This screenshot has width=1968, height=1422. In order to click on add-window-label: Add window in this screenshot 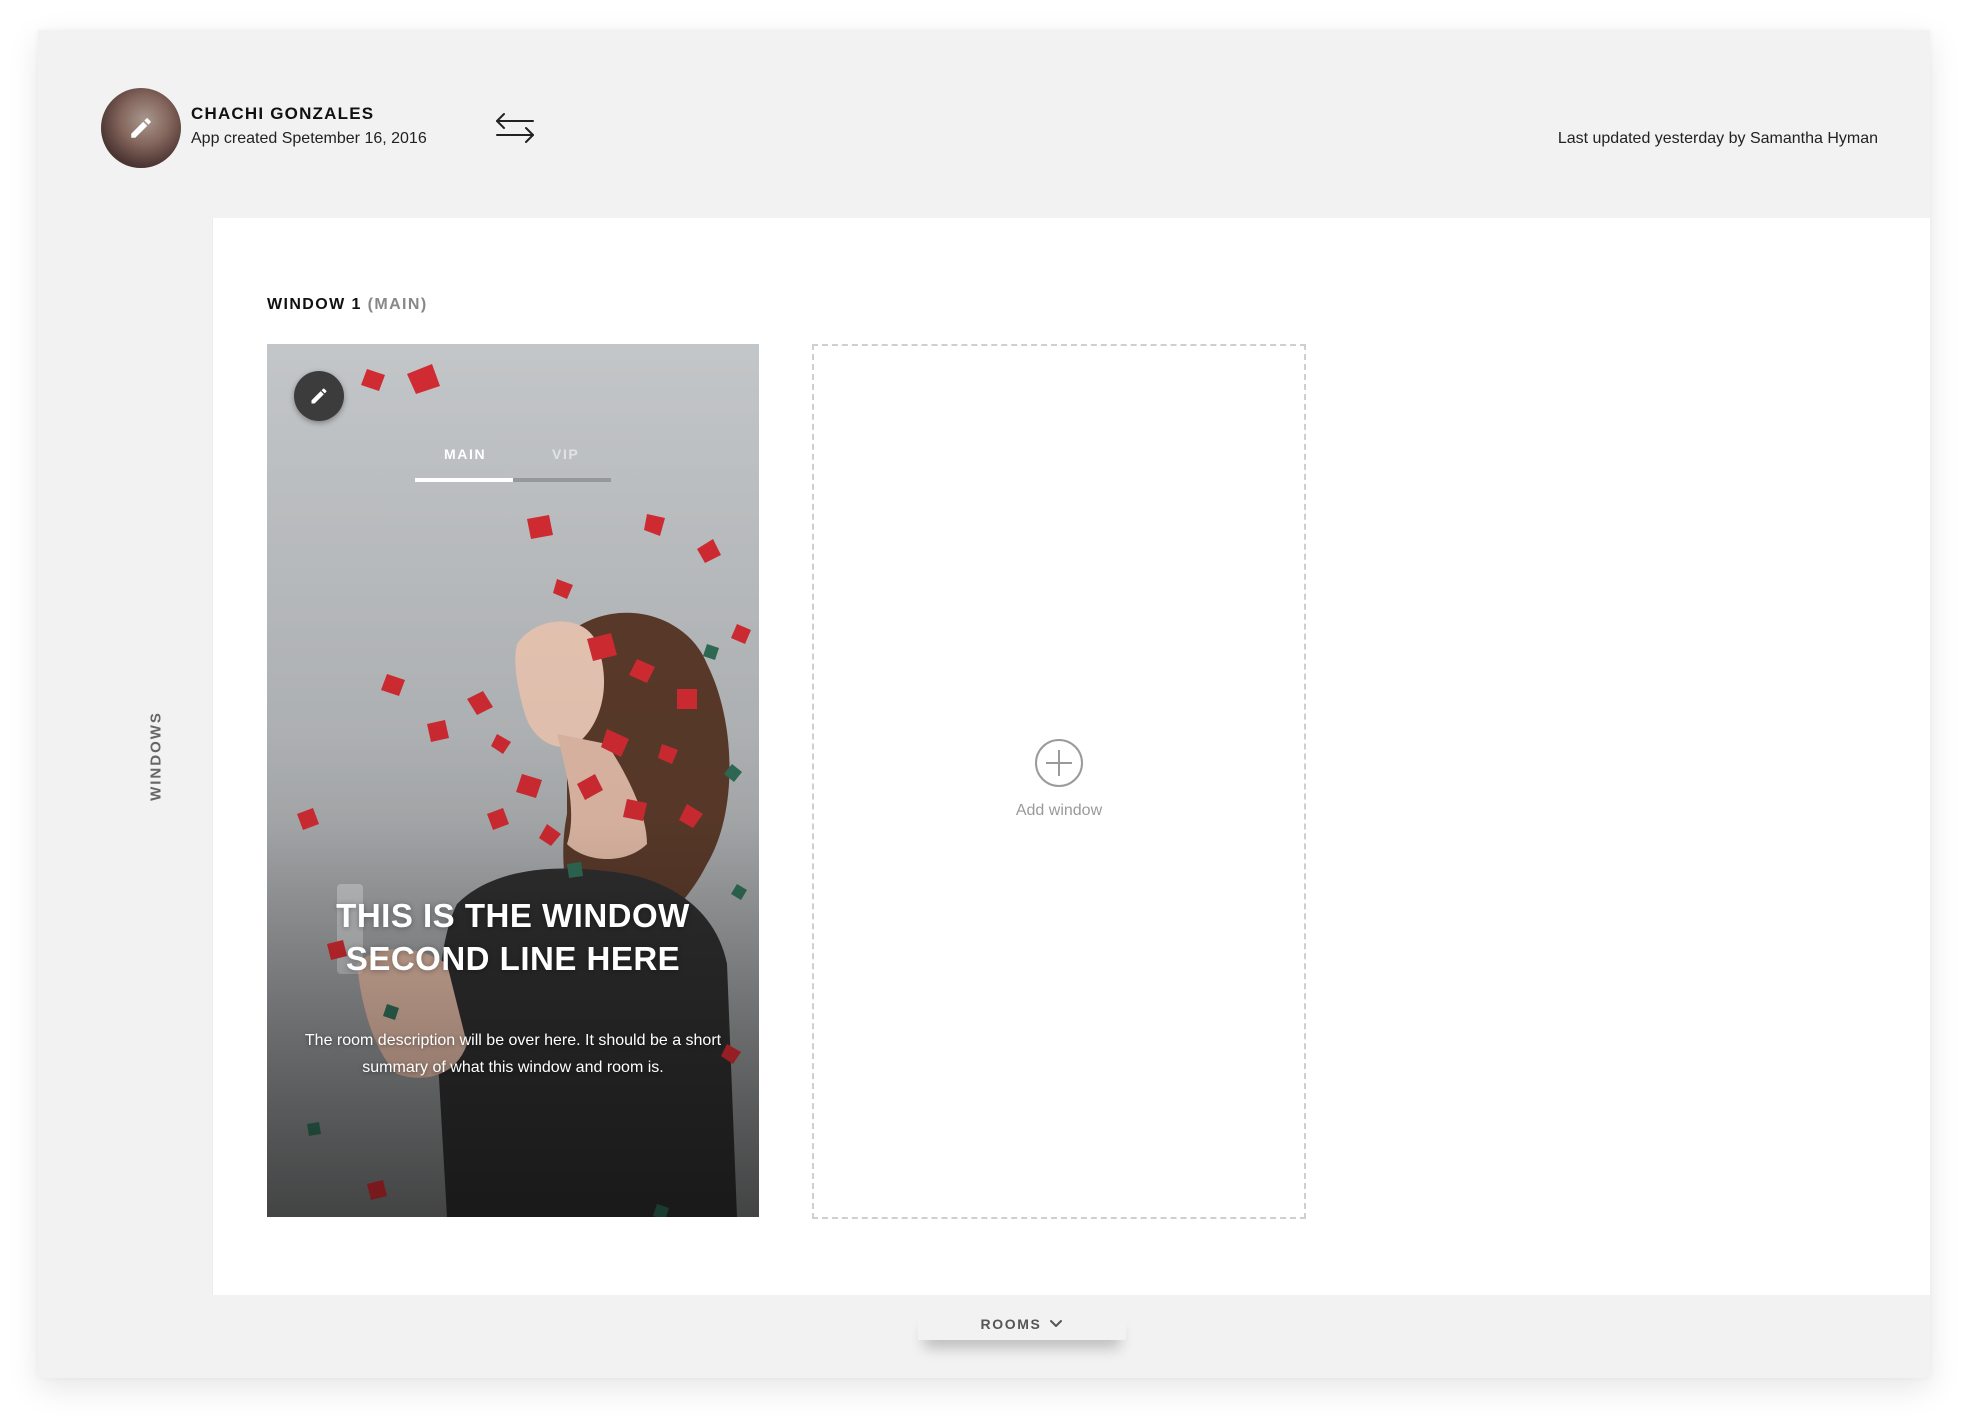, I will do `click(1059, 810)`.